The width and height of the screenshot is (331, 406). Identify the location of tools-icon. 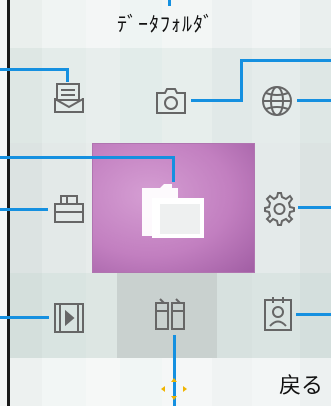
(170, 315).